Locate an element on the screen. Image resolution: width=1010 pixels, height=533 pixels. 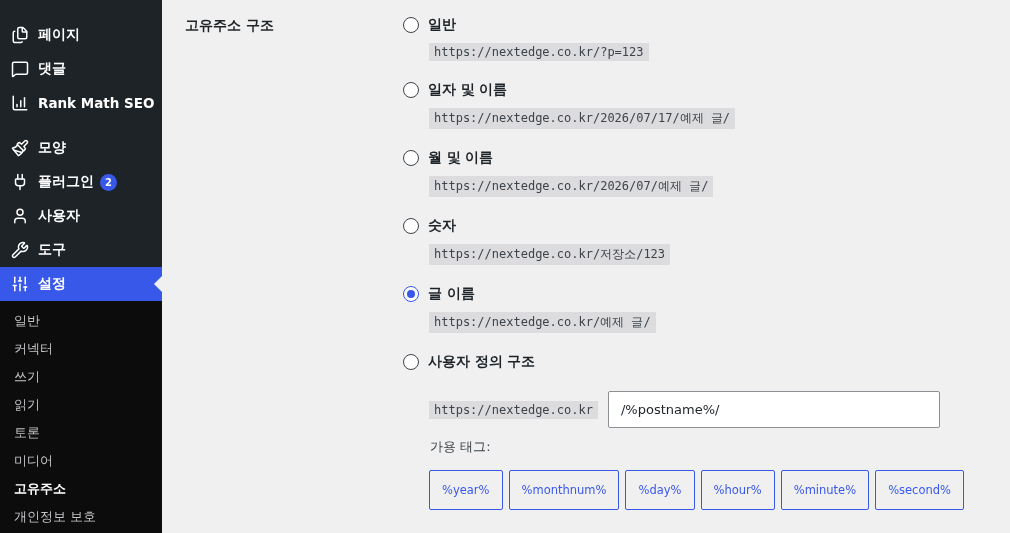
sidebar-menu-item: 모양 is located at coordinates (81, 148).